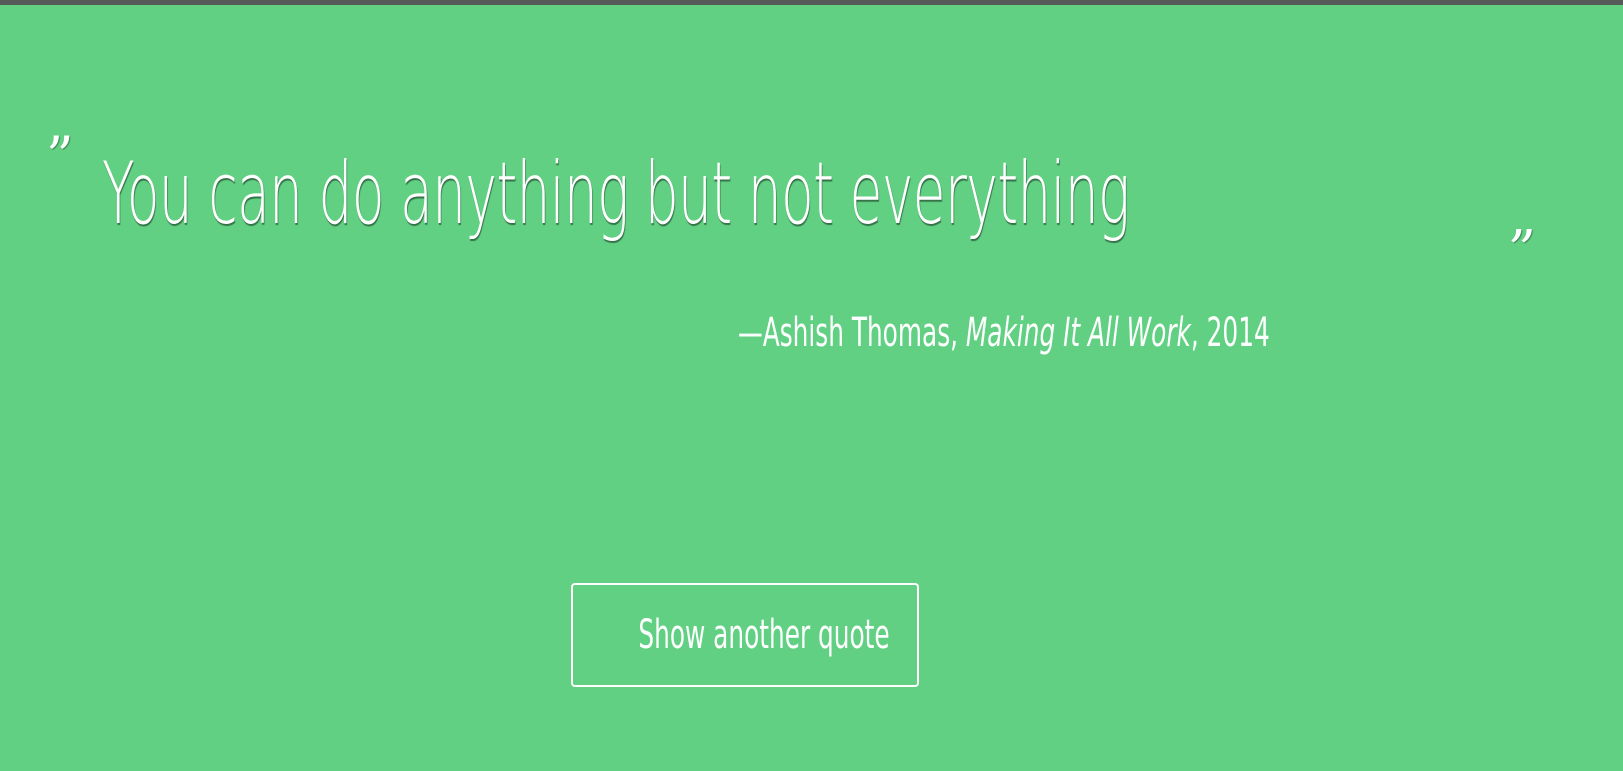  I want to click on work-title: Making It All Work, so click(1078, 333).